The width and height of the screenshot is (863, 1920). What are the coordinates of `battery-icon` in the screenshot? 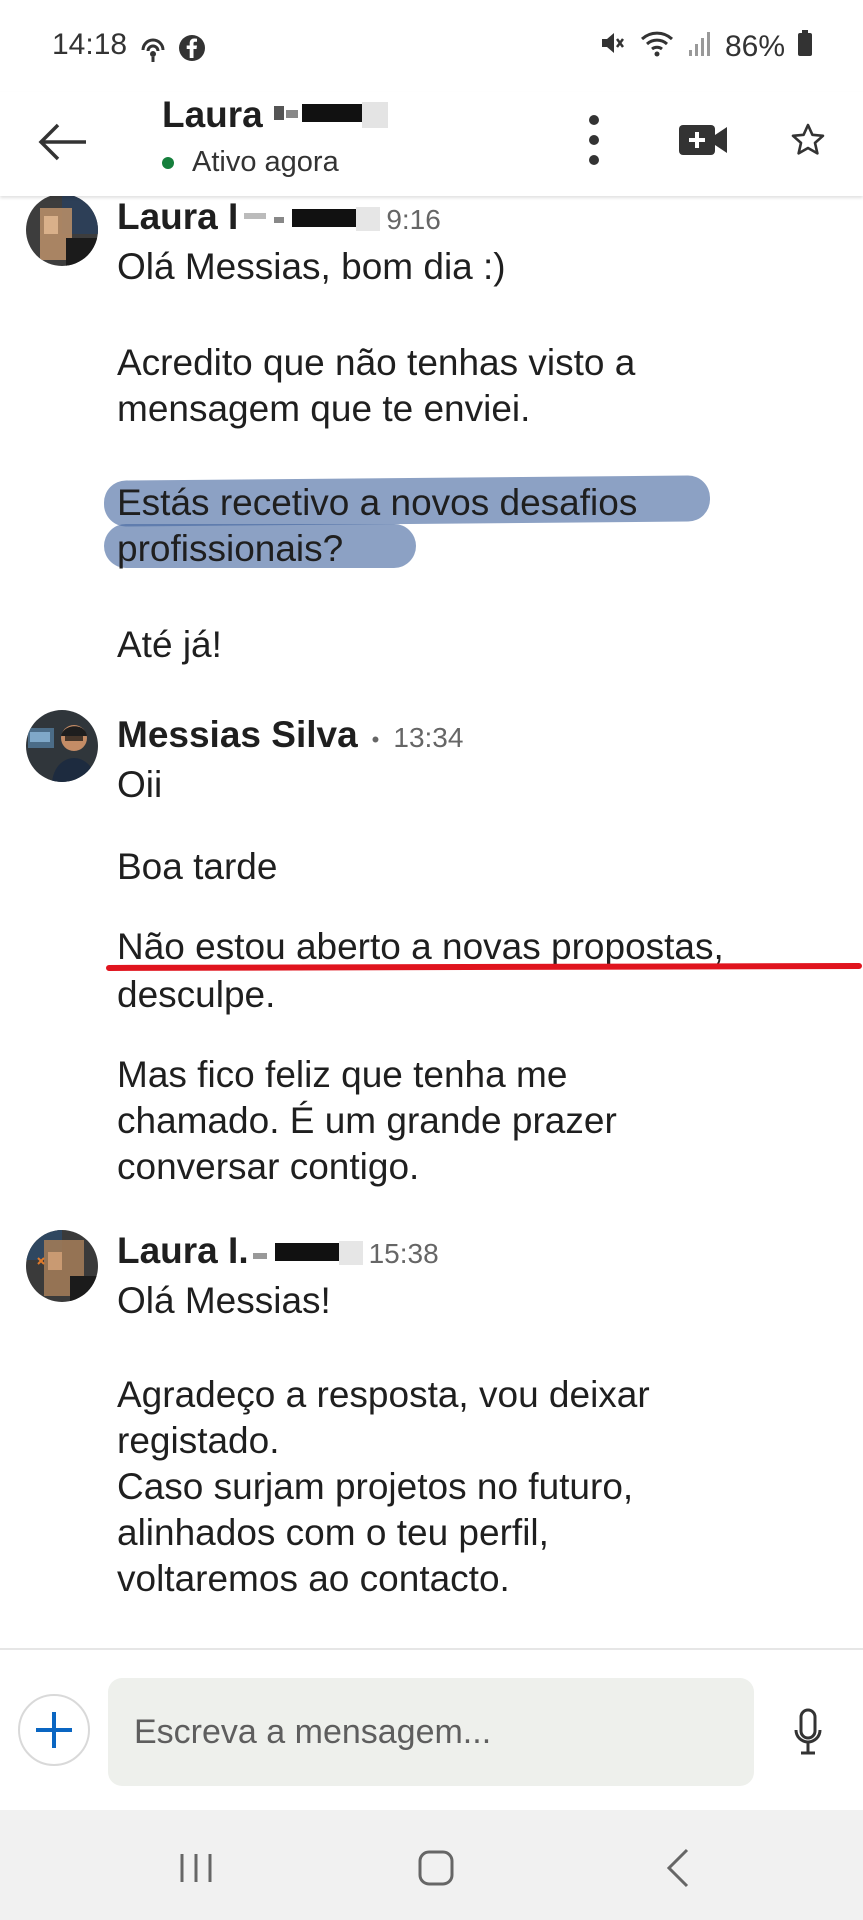 It's located at (805, 47).